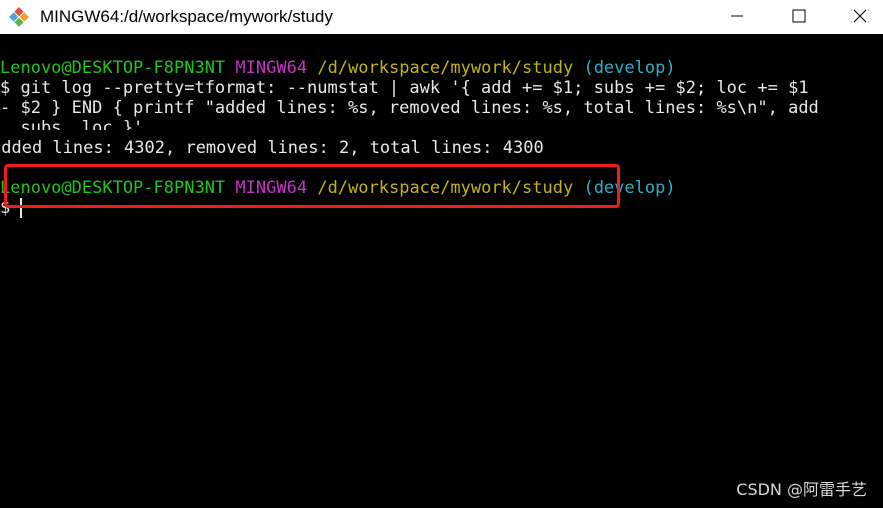  Describe the element at coordinates (629, 68) in the screenshot. I see `prompt-branch: (develop)` at that location.